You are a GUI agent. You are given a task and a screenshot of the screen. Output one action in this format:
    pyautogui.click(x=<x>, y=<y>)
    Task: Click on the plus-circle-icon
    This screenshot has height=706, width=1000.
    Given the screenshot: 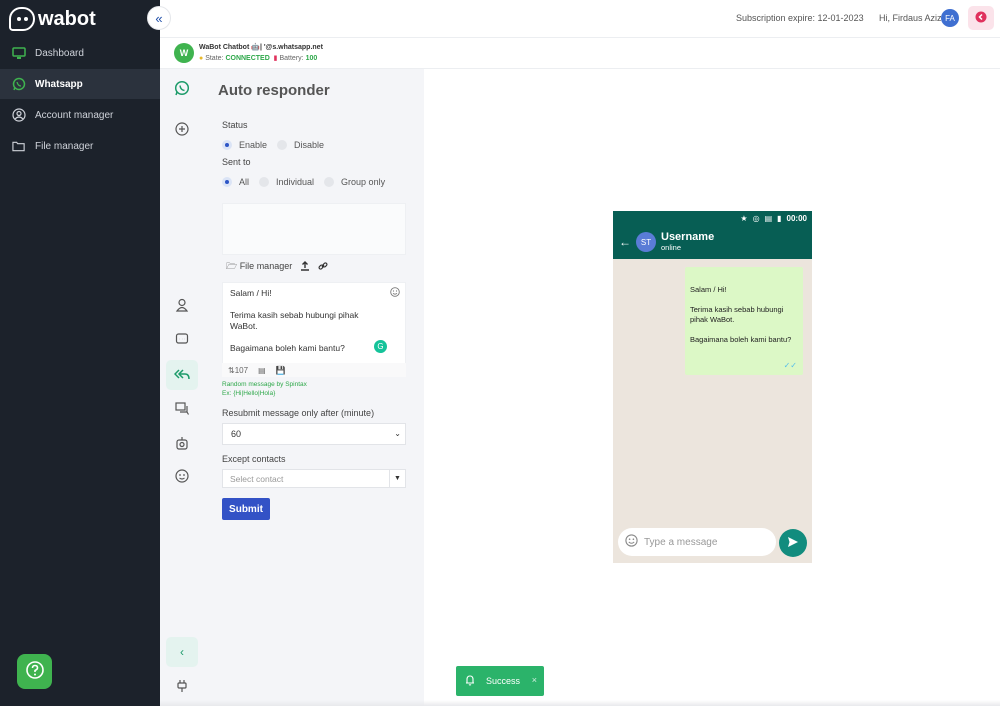 What is the action you would take?
    pyautogui.click(x=182, y=130)
    